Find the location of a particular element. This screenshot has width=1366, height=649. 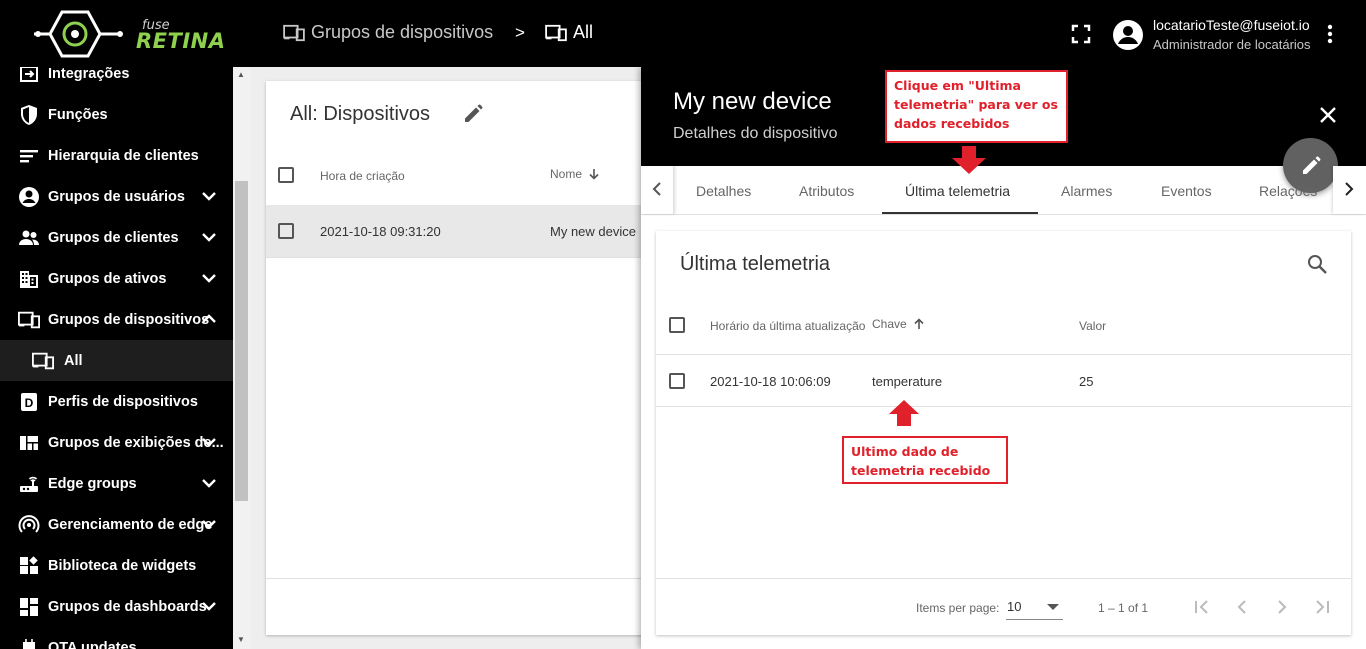

sidebar-item-device-profiles: D Perfis de dispositivos is located at coordinates (116, 401).